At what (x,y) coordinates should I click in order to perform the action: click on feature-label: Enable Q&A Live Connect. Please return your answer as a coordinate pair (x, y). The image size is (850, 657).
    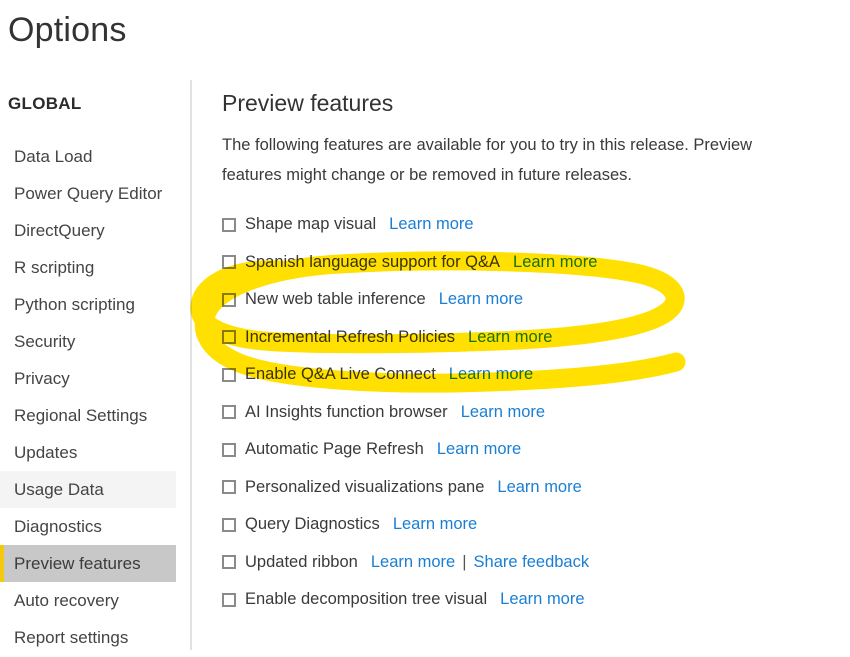
    Looking at the image, I should click on (340, 374).